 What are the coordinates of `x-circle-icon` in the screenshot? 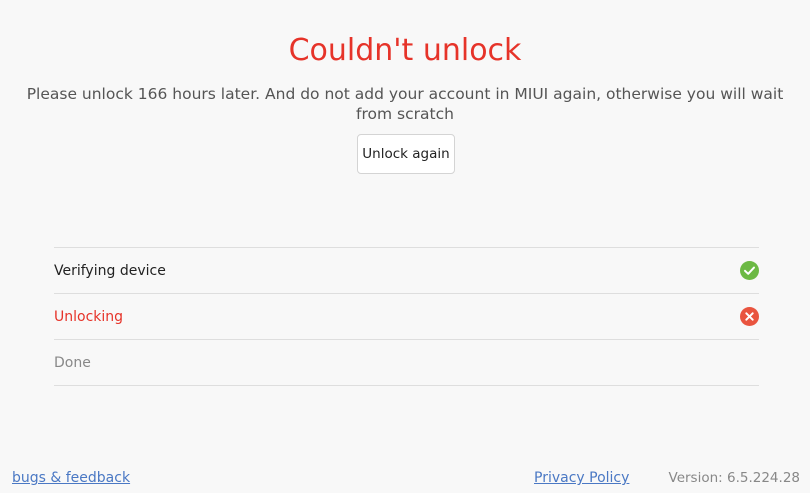 It's located at (749, 316).